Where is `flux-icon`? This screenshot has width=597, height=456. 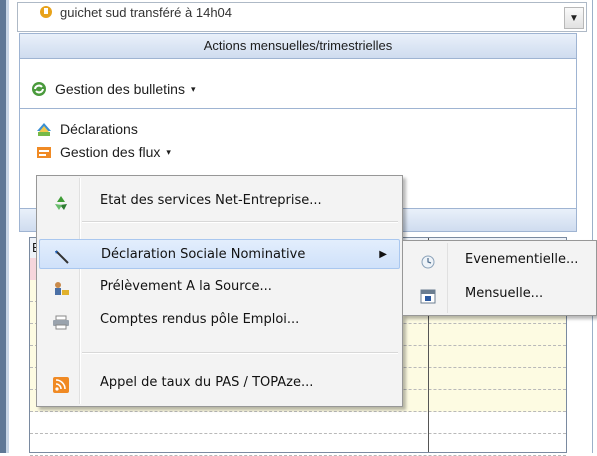 flux-icon is located at coordinates (44, 152).